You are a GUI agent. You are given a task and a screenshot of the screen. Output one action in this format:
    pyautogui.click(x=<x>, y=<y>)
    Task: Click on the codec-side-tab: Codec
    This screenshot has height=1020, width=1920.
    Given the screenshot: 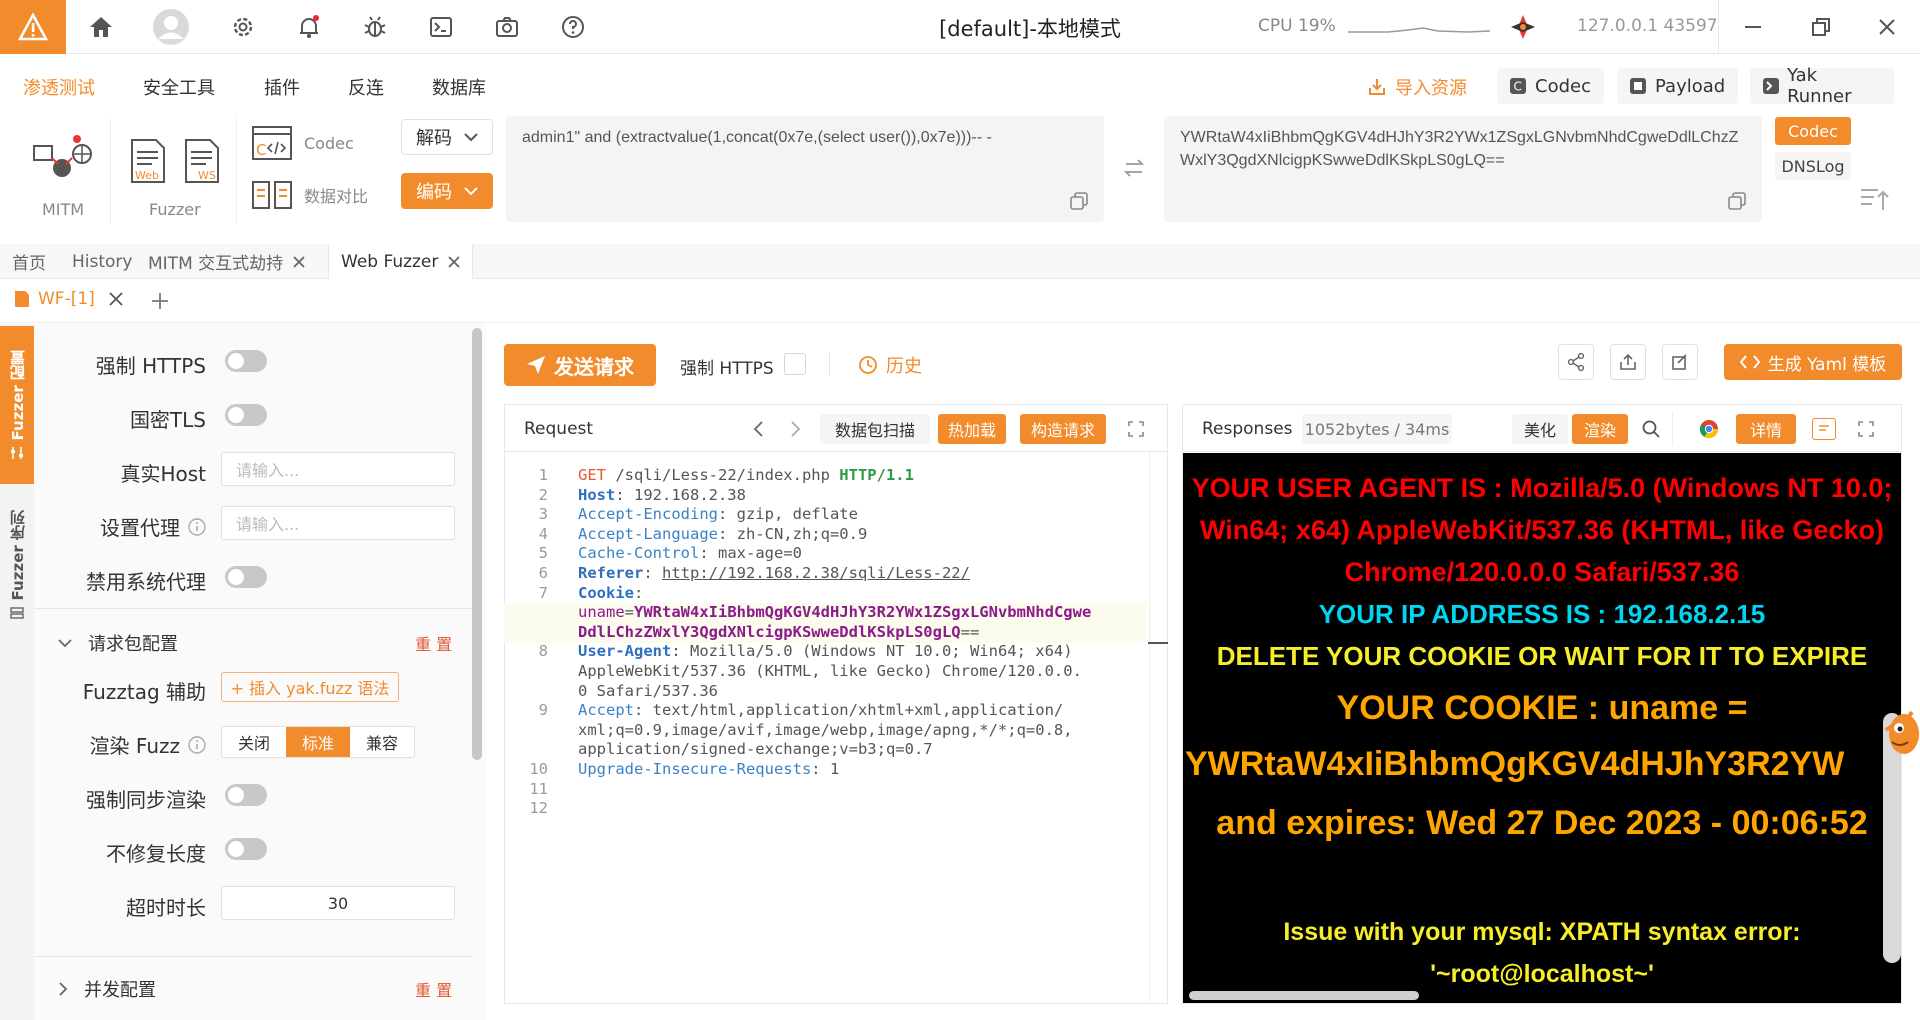 What is the action you would take?
    pyautogui.click(x=1813, y=131)
    